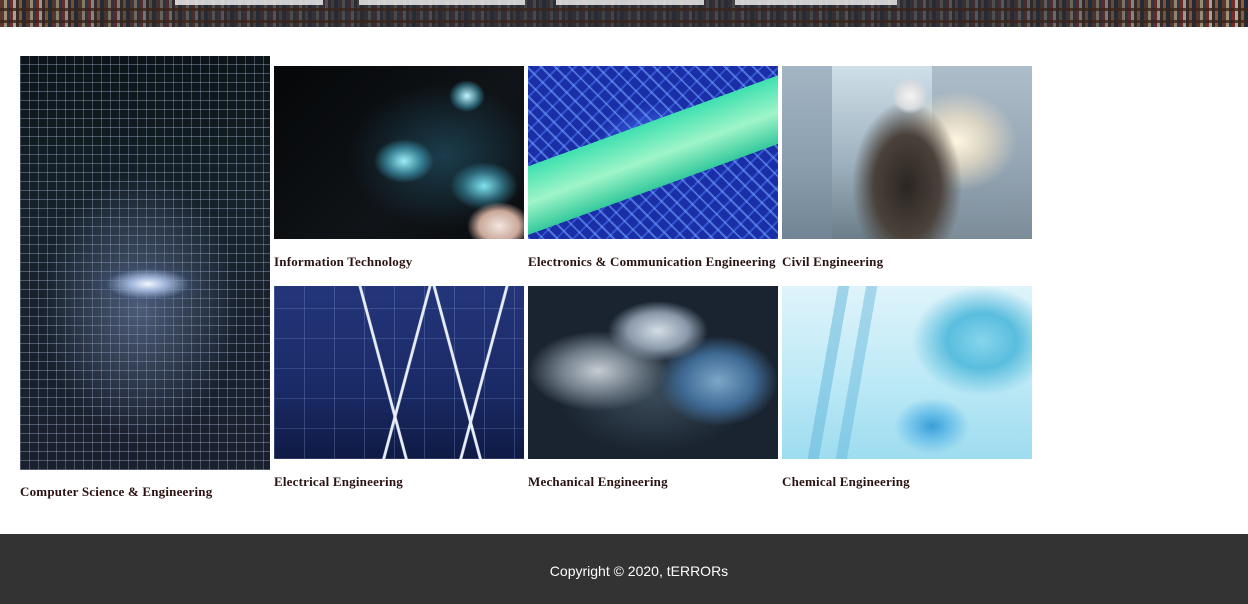  I want to click on footer-copyright: Copyright © 2020, tERRORs, so click(624, 571).